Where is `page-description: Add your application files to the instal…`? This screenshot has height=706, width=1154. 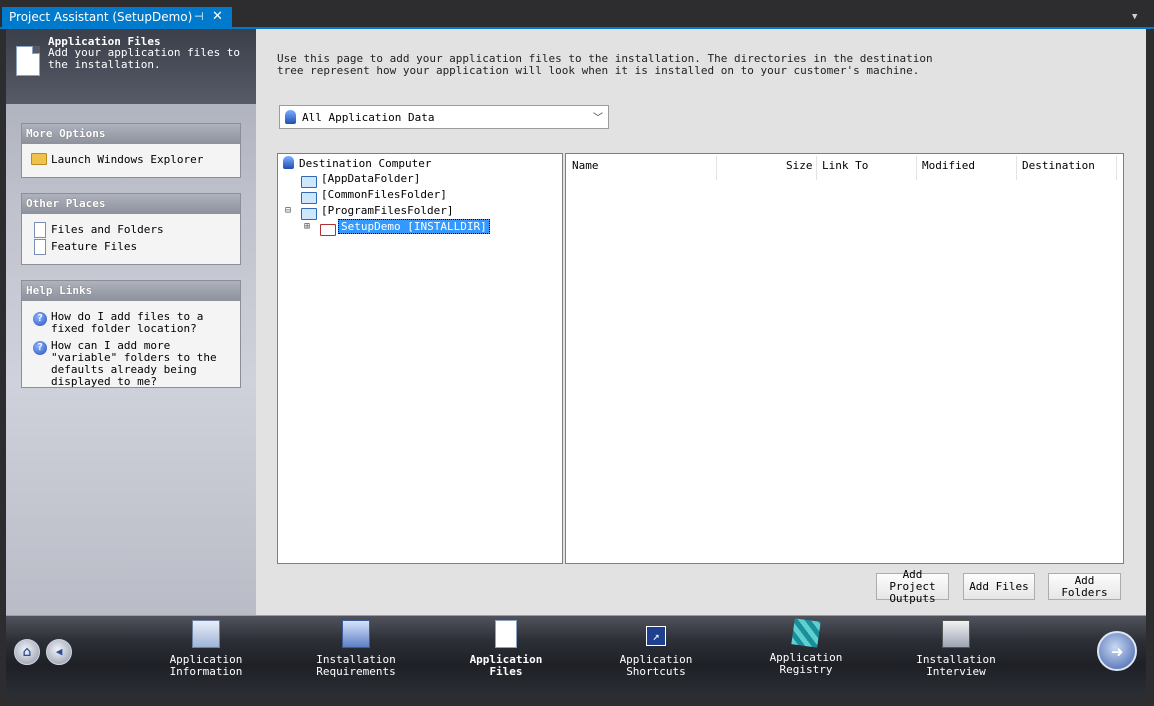
page-description: Add your application files to the instal… is located at coordinates (144, 58).